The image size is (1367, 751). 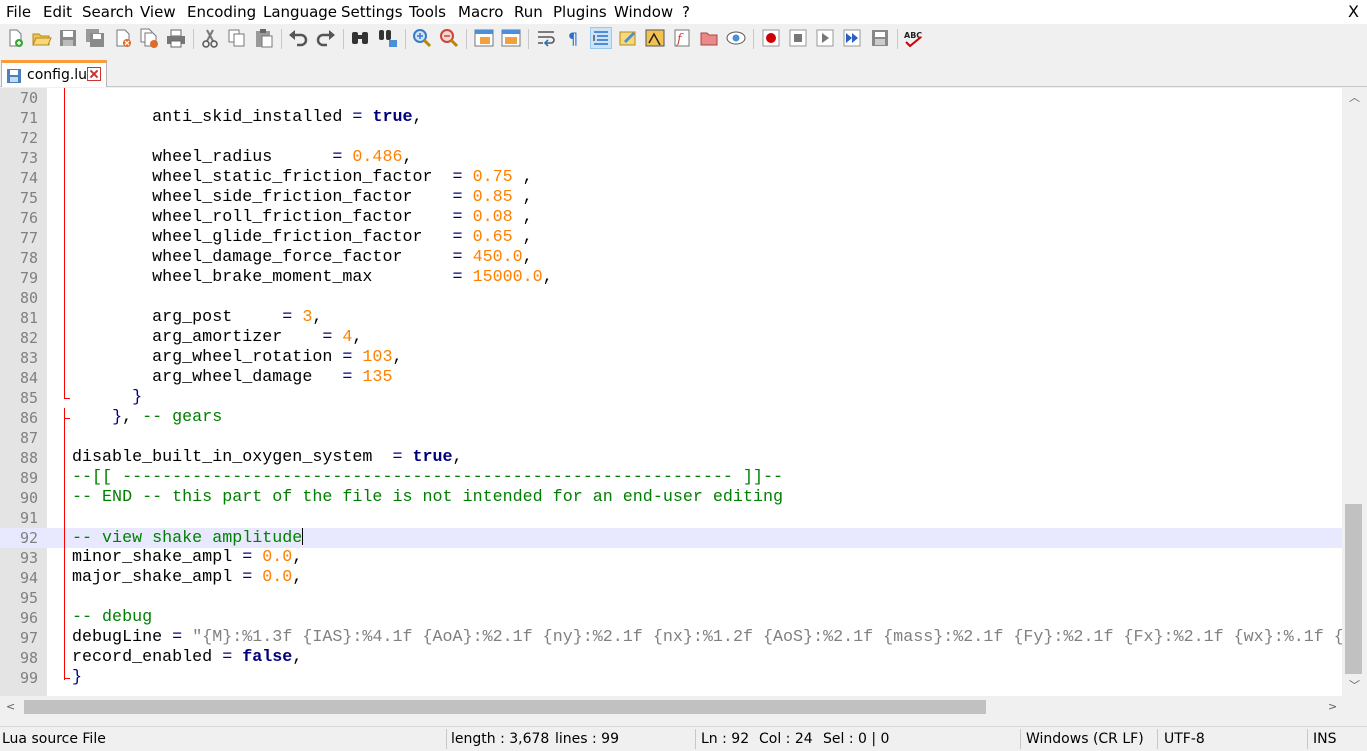 I want to click on menu-search: Search, so click(x=108, y=12).